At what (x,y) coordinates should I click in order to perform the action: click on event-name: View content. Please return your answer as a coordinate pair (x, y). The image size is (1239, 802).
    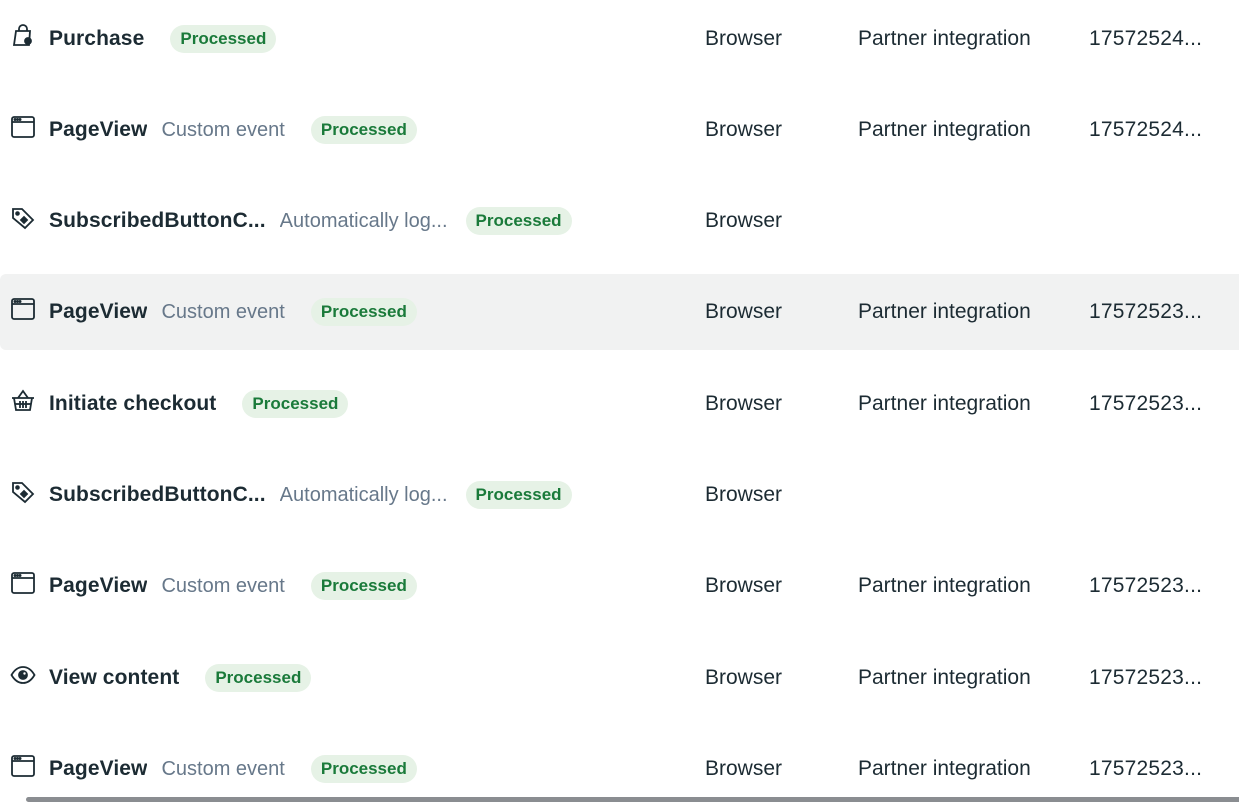
    Looking at the image, I should click on (114, 677).